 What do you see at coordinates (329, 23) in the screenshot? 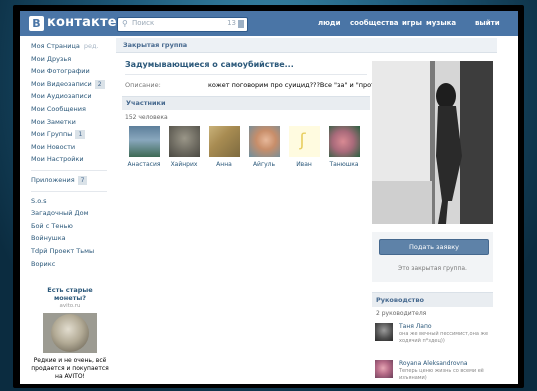
I see `nav-people: люди` at bounding box center [329, 23].